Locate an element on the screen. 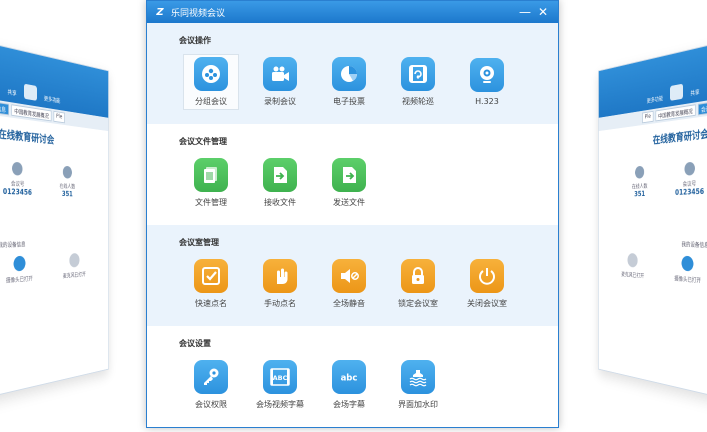  key-icon is located at coordinates (211, 377).